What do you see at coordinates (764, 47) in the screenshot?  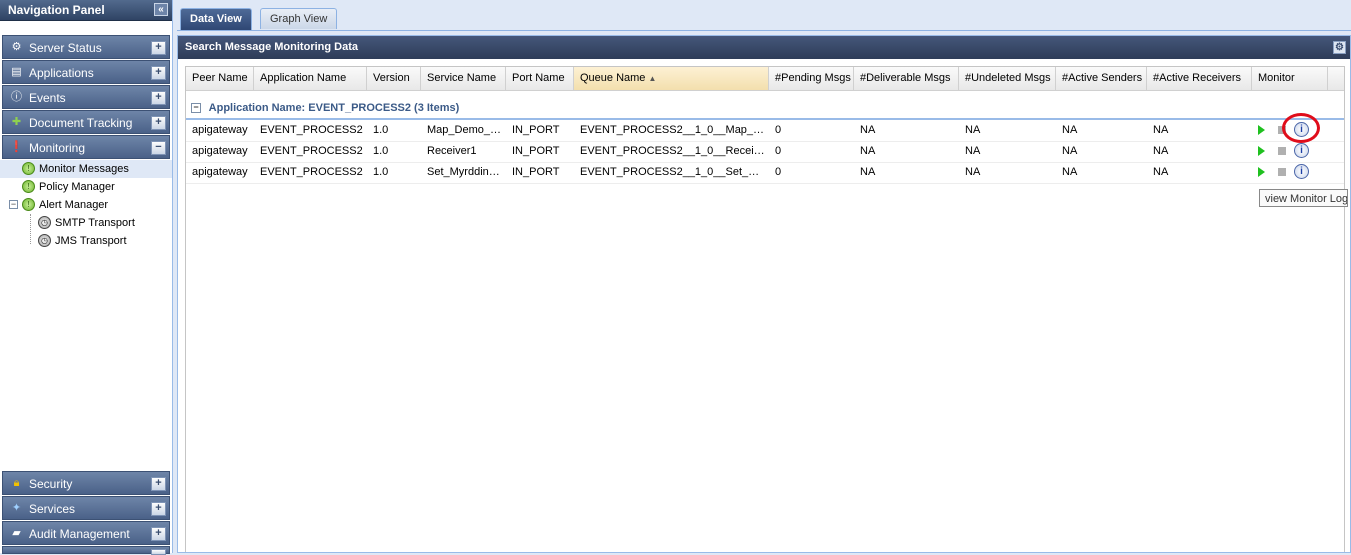 I see `panel-header: Search Message Monitoring Data ⚙` at bounding box center [764, 47].